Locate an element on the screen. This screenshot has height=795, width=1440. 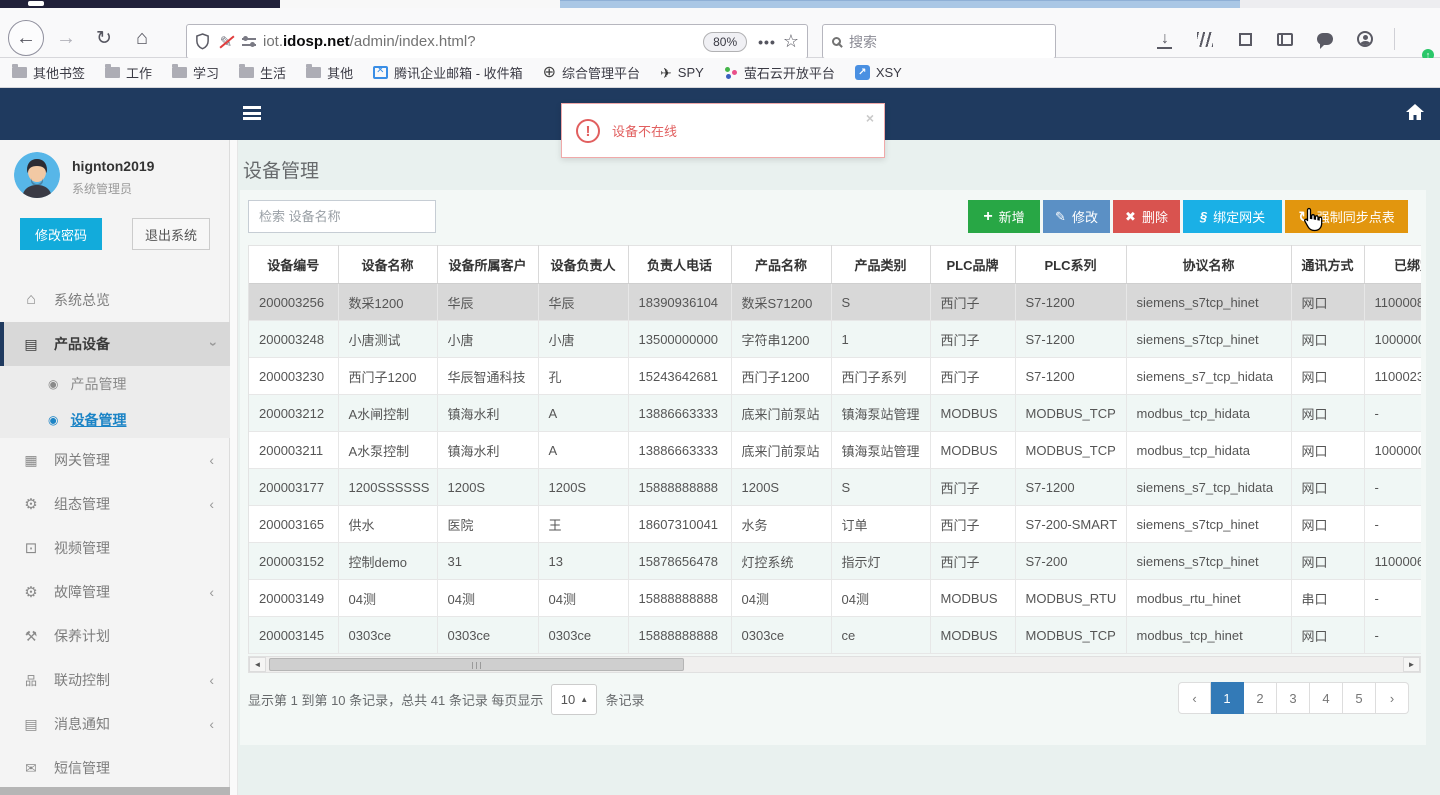
page-button-5: 5 is located at coordinates (1359, 698).